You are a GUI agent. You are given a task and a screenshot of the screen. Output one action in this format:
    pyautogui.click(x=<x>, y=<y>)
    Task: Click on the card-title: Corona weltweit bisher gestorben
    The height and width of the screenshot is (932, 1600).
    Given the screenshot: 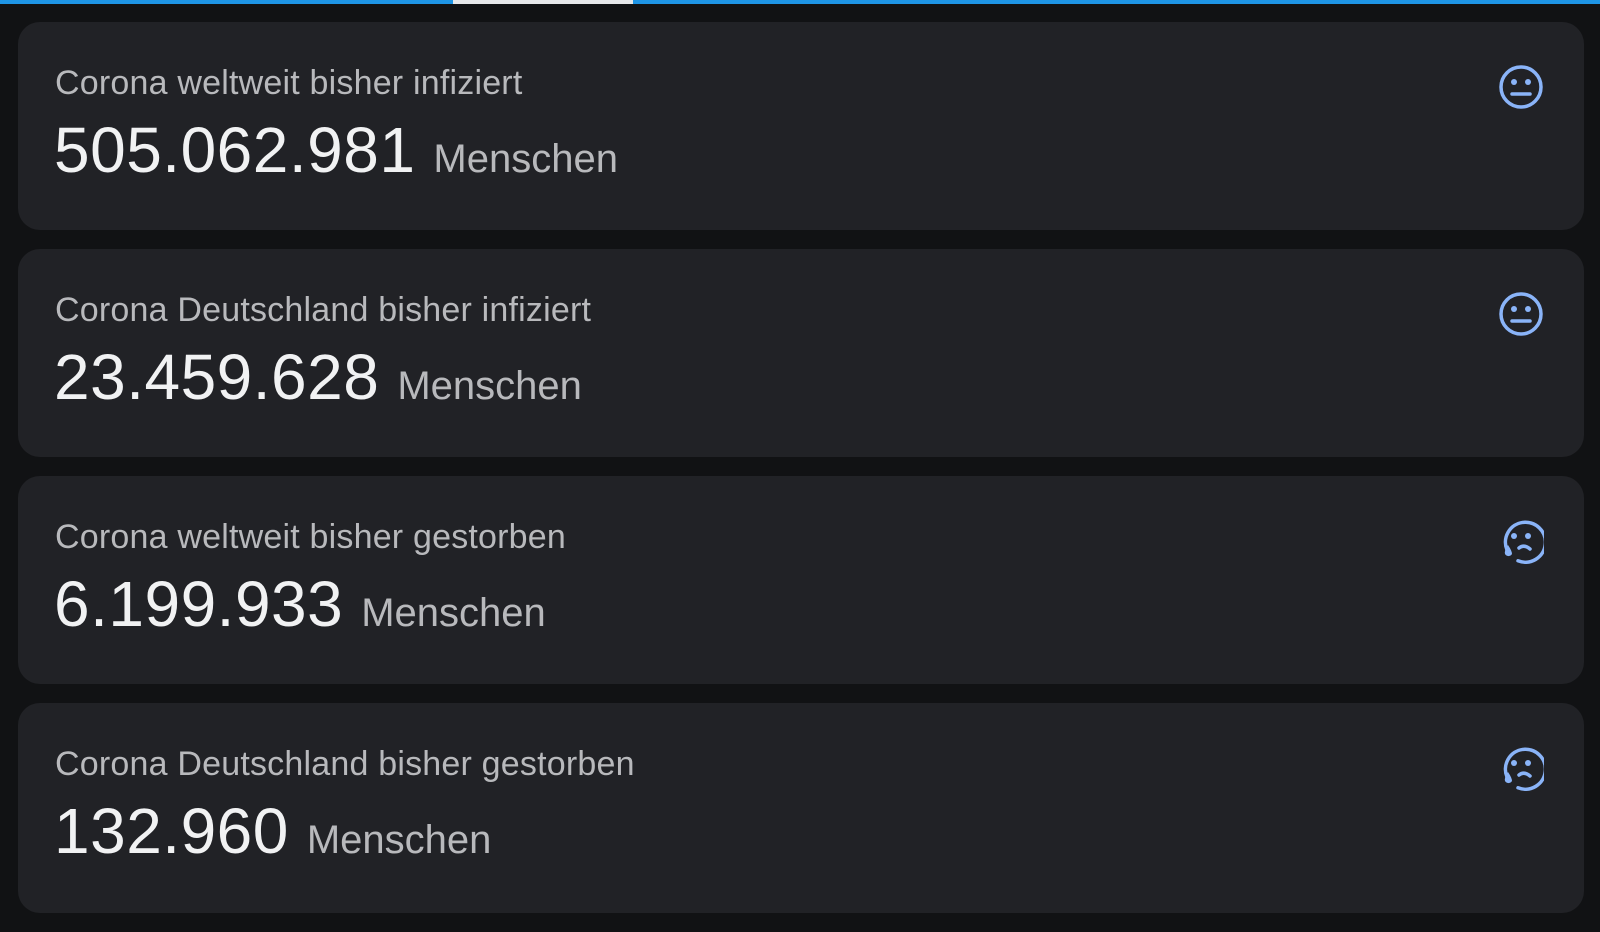 What is the action you would take?
    pyautogui.click(x=311, y=537)
    